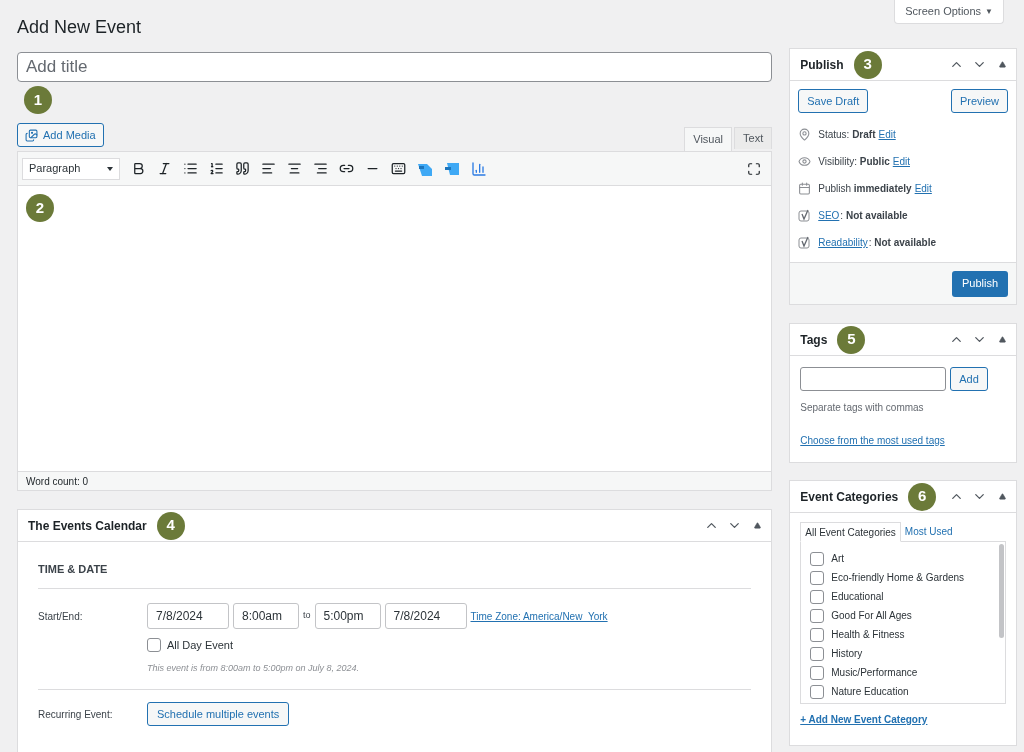  I want to click on media-icon, so click(31, 135).